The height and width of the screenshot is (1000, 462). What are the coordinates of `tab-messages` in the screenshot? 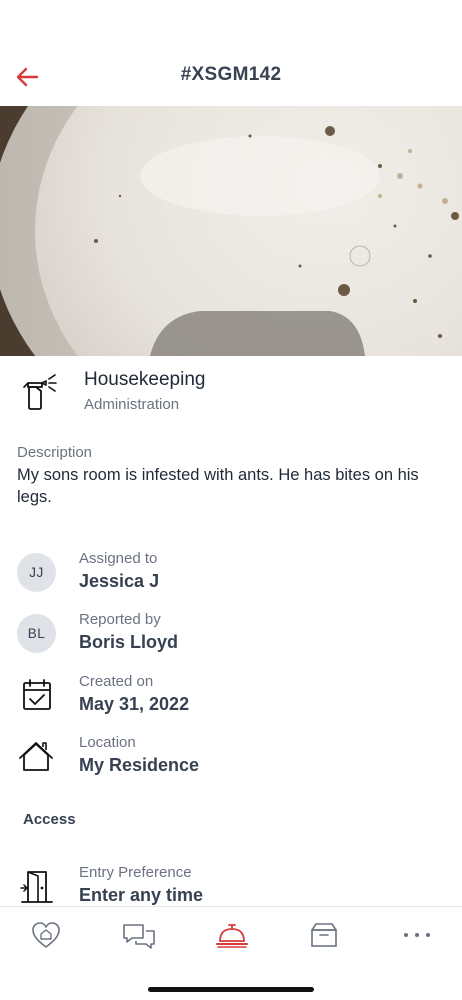 It's located at (139, 935).